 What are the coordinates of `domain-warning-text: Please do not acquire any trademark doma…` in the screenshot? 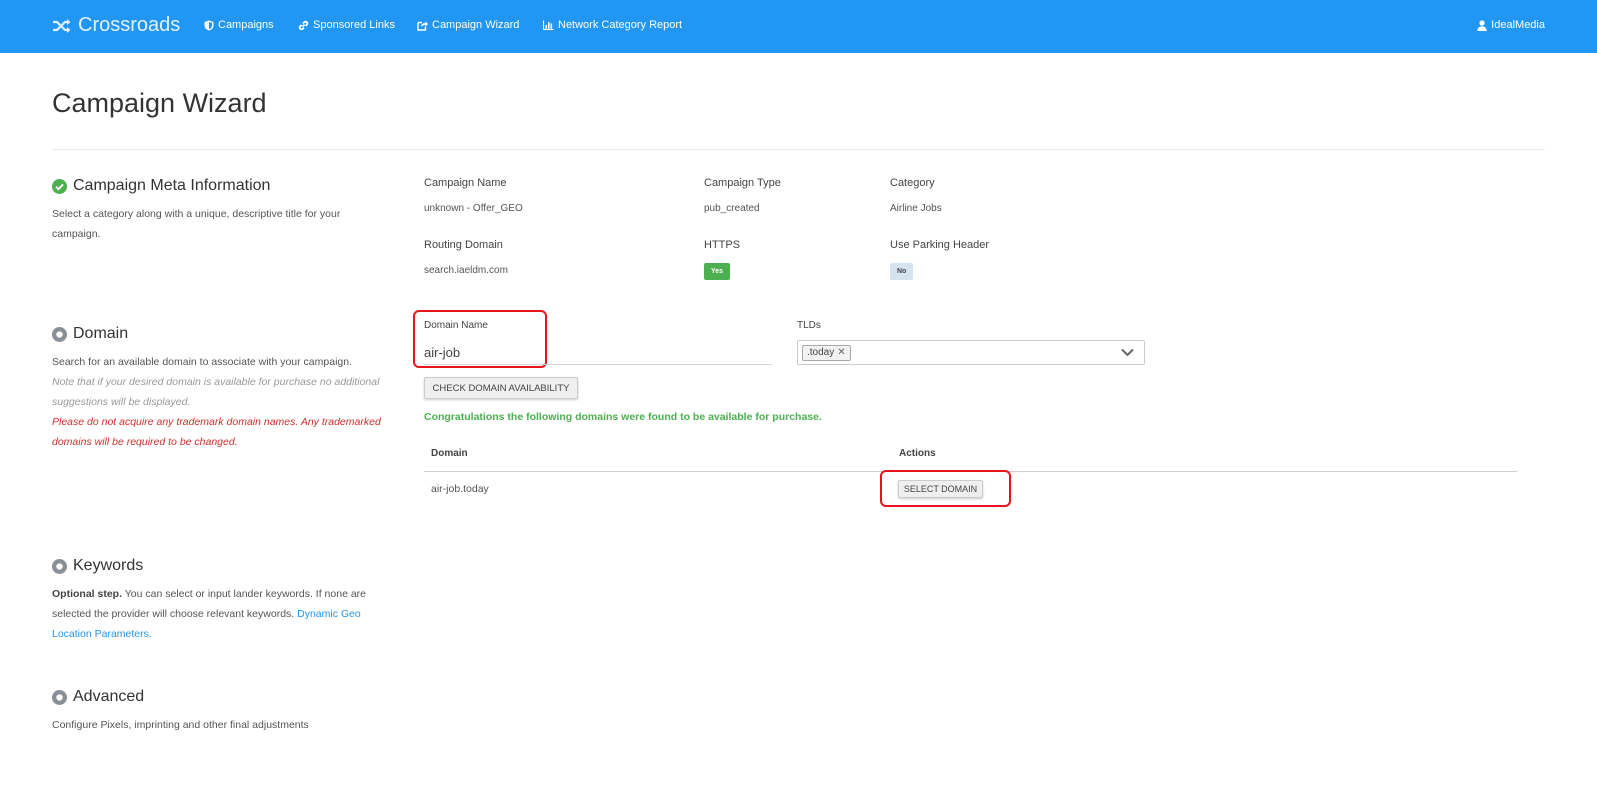 It's located at (216, 432).